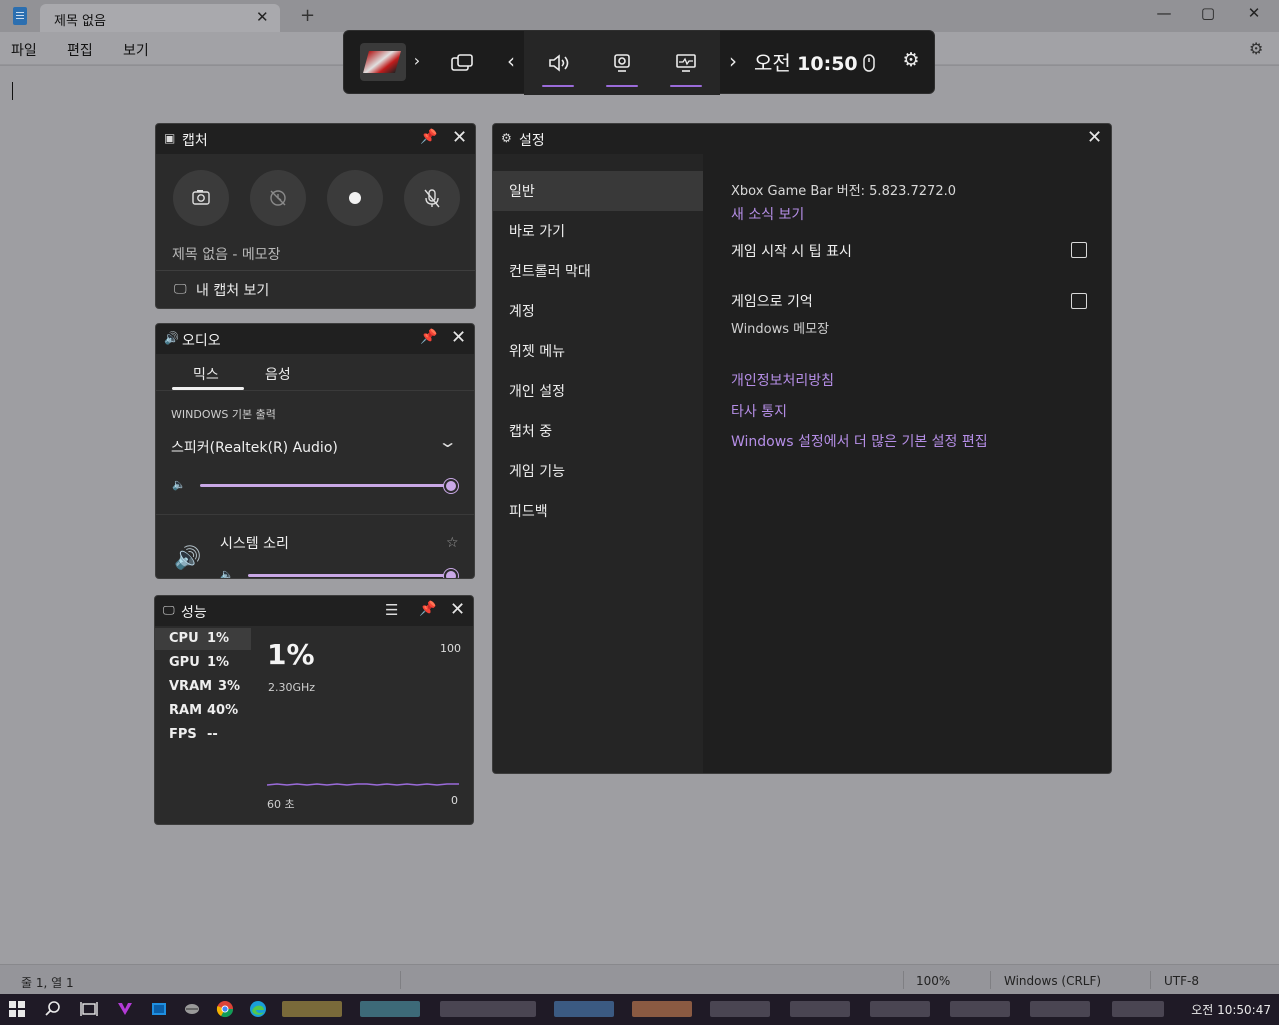 This screenshot has height=1025, width=1279. I want to click on gamebar-clock-time: 10:50, so click(827, 64).